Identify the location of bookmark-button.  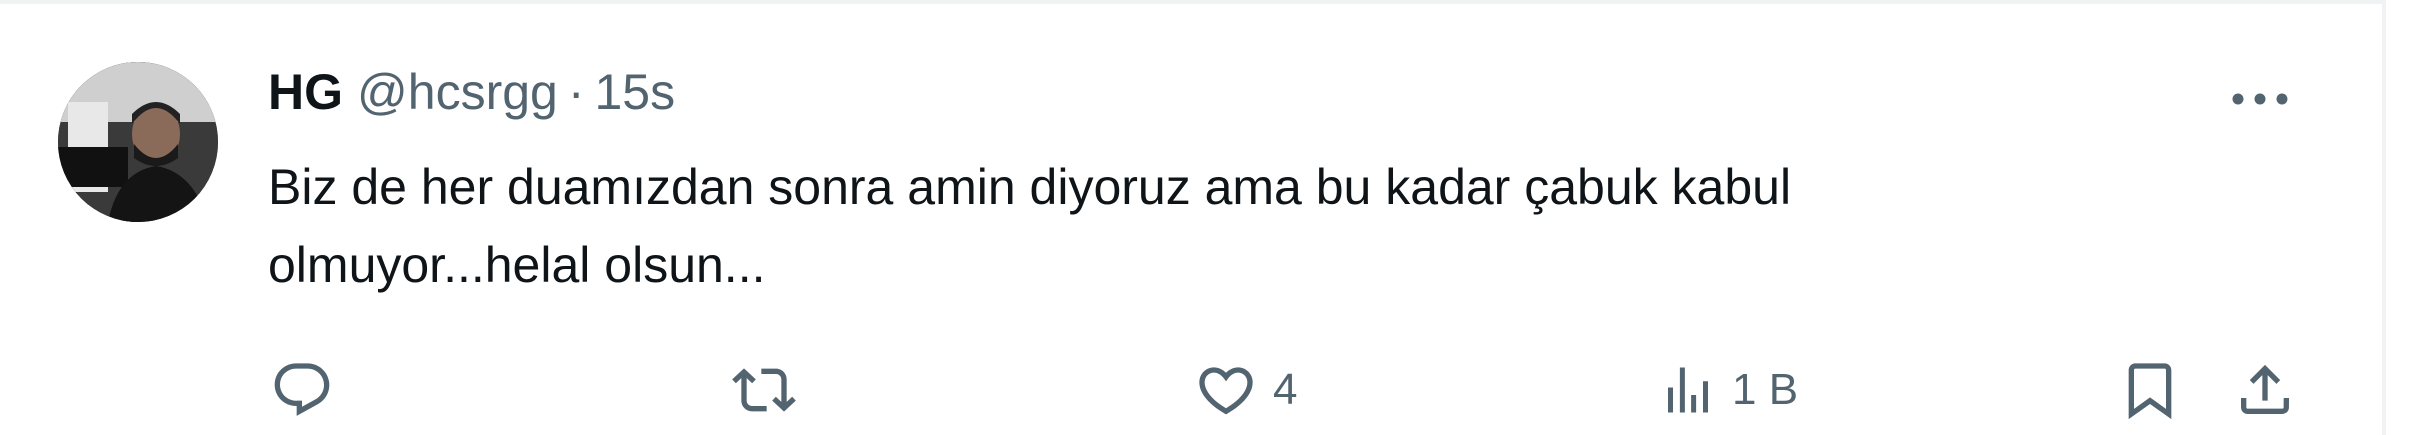
(2150, 390).